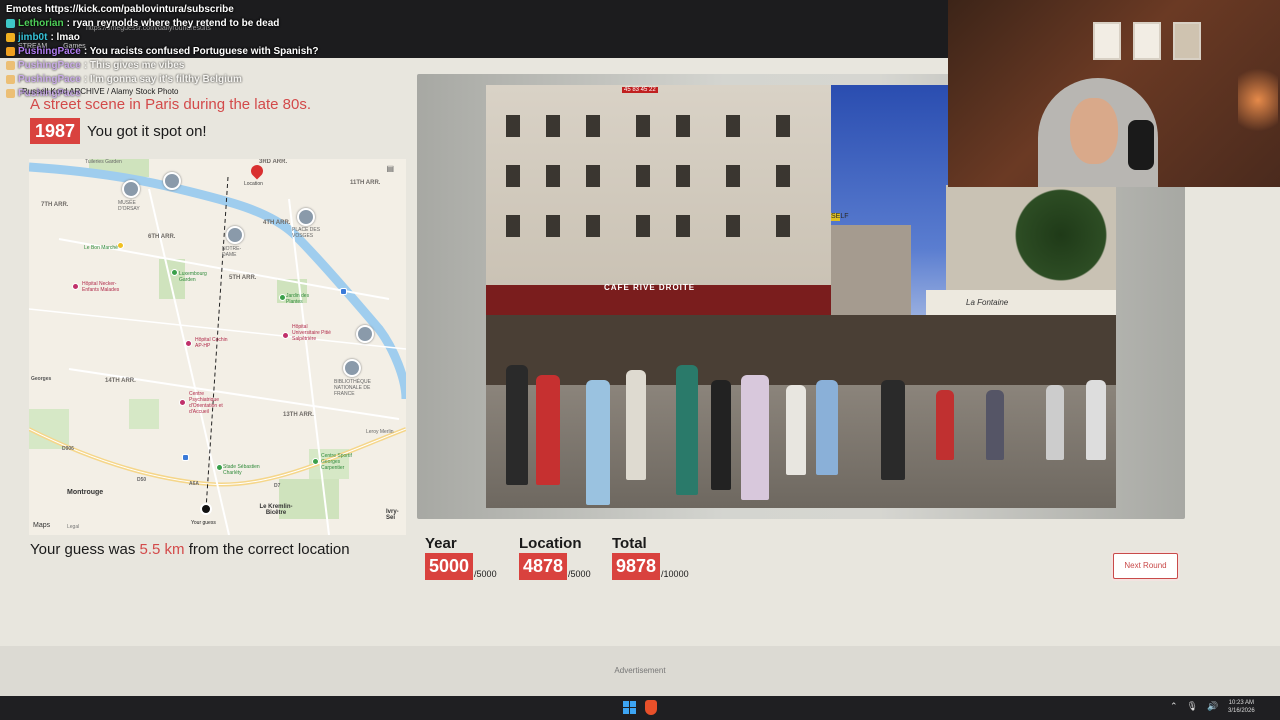 The height and width of the screenshot is (720, 1280). Describe the element at coordinates (203, 523) in the screenshot. I see `guess-pin-label: Your guess` at that location.